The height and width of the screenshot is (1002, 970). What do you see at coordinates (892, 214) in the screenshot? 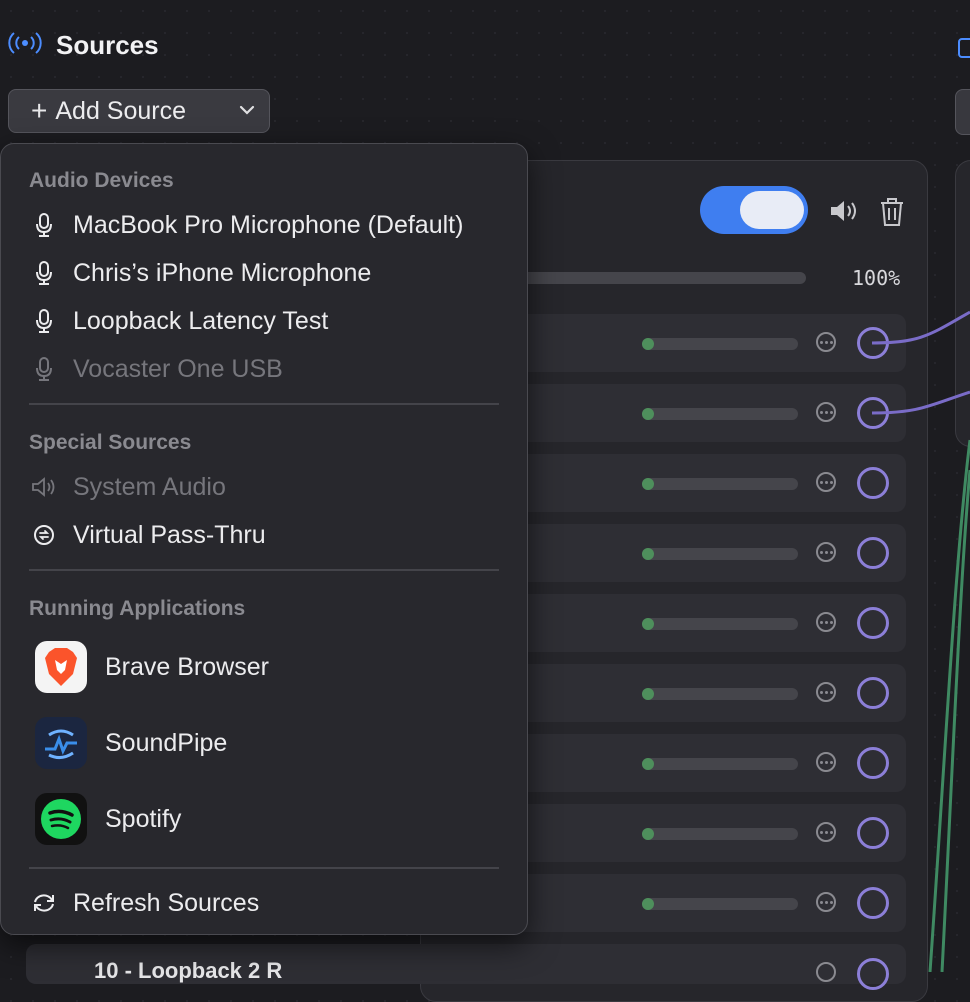
I see `trash-icon` at bounding box center [892, 214].